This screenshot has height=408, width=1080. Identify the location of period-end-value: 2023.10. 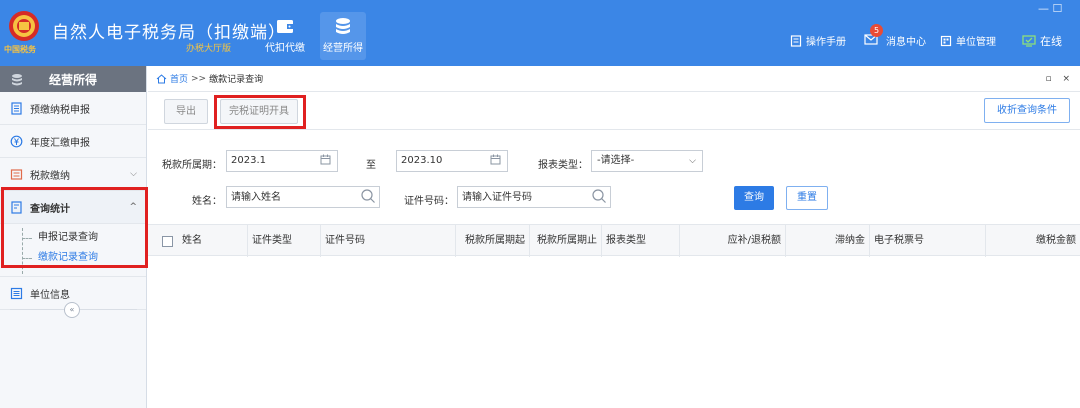
(422, 160).